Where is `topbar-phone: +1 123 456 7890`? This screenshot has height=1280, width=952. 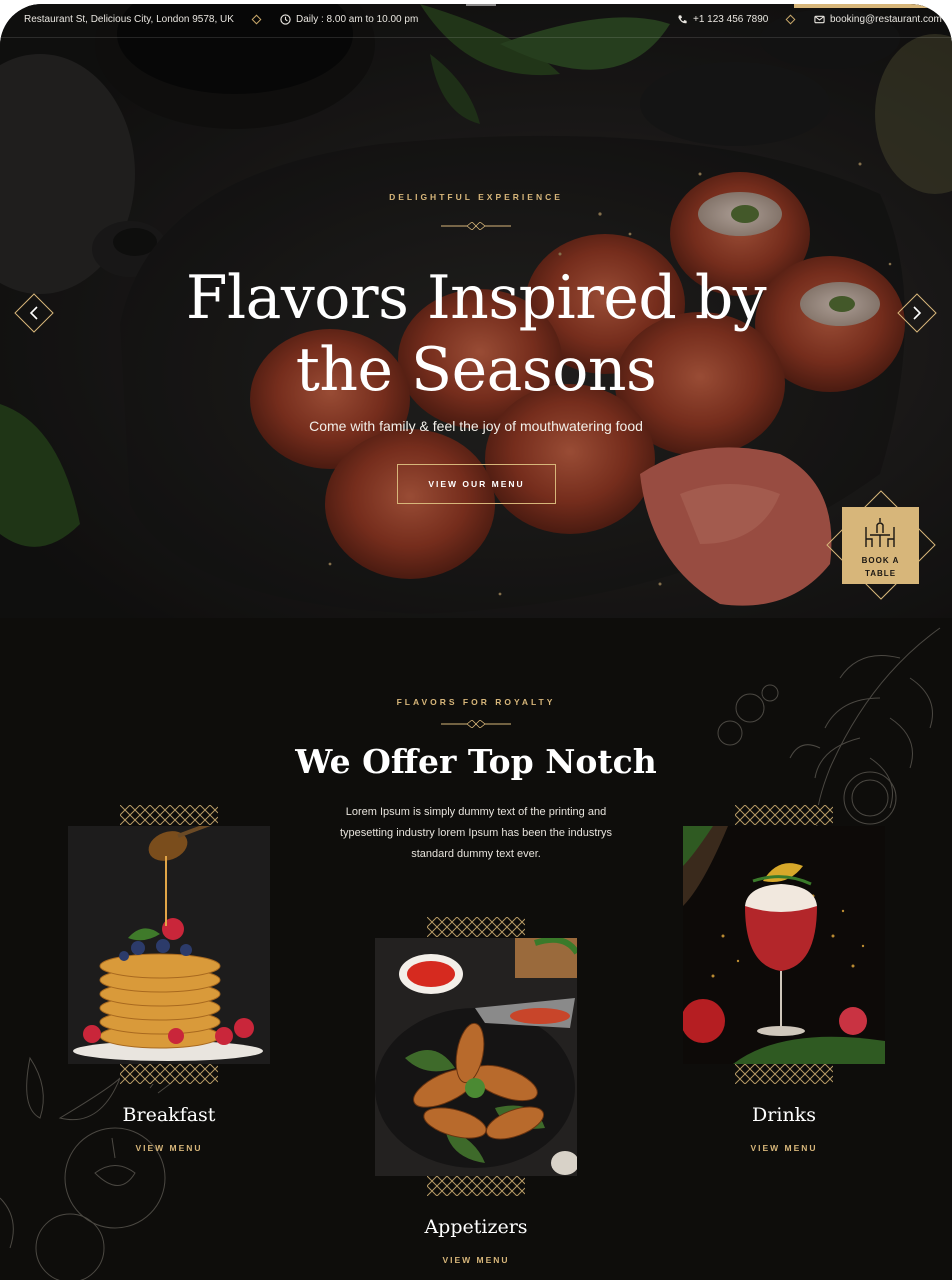 topbar-phone: +1 123 456 7890 is located at coordinates (722, 19).